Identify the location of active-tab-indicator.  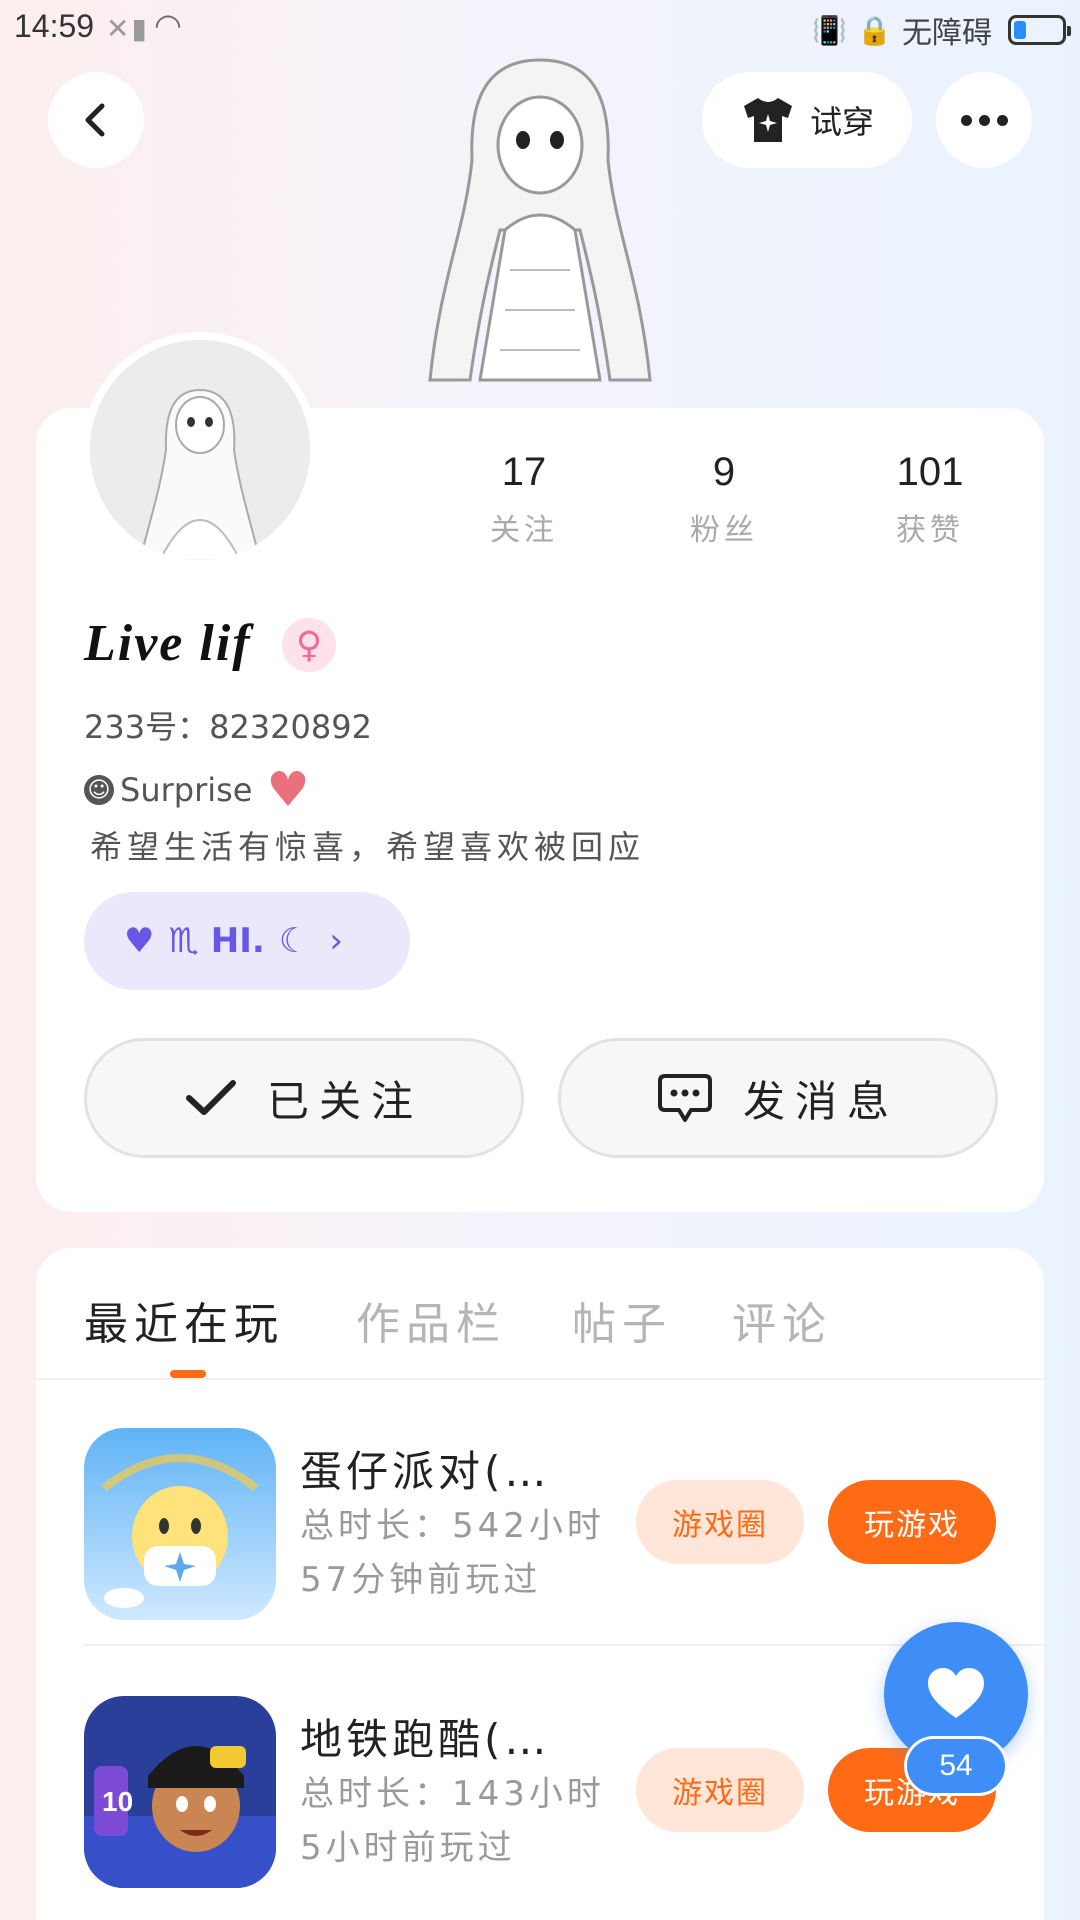
(188, 1374).